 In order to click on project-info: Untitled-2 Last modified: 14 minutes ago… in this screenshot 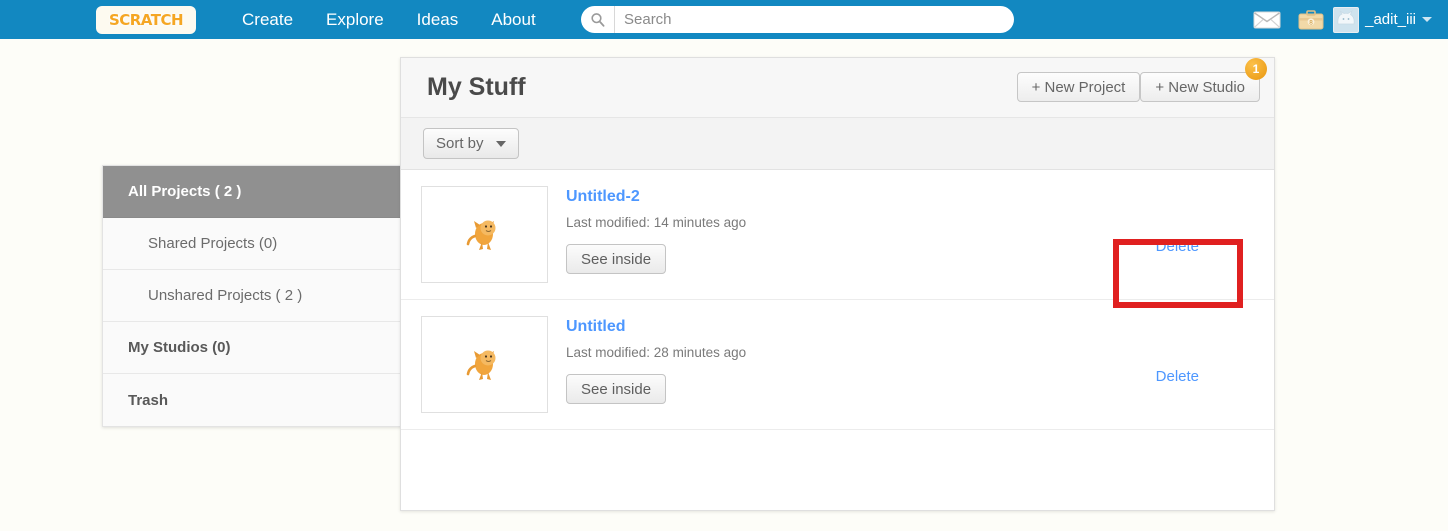, I will do `click(656, 230)`.